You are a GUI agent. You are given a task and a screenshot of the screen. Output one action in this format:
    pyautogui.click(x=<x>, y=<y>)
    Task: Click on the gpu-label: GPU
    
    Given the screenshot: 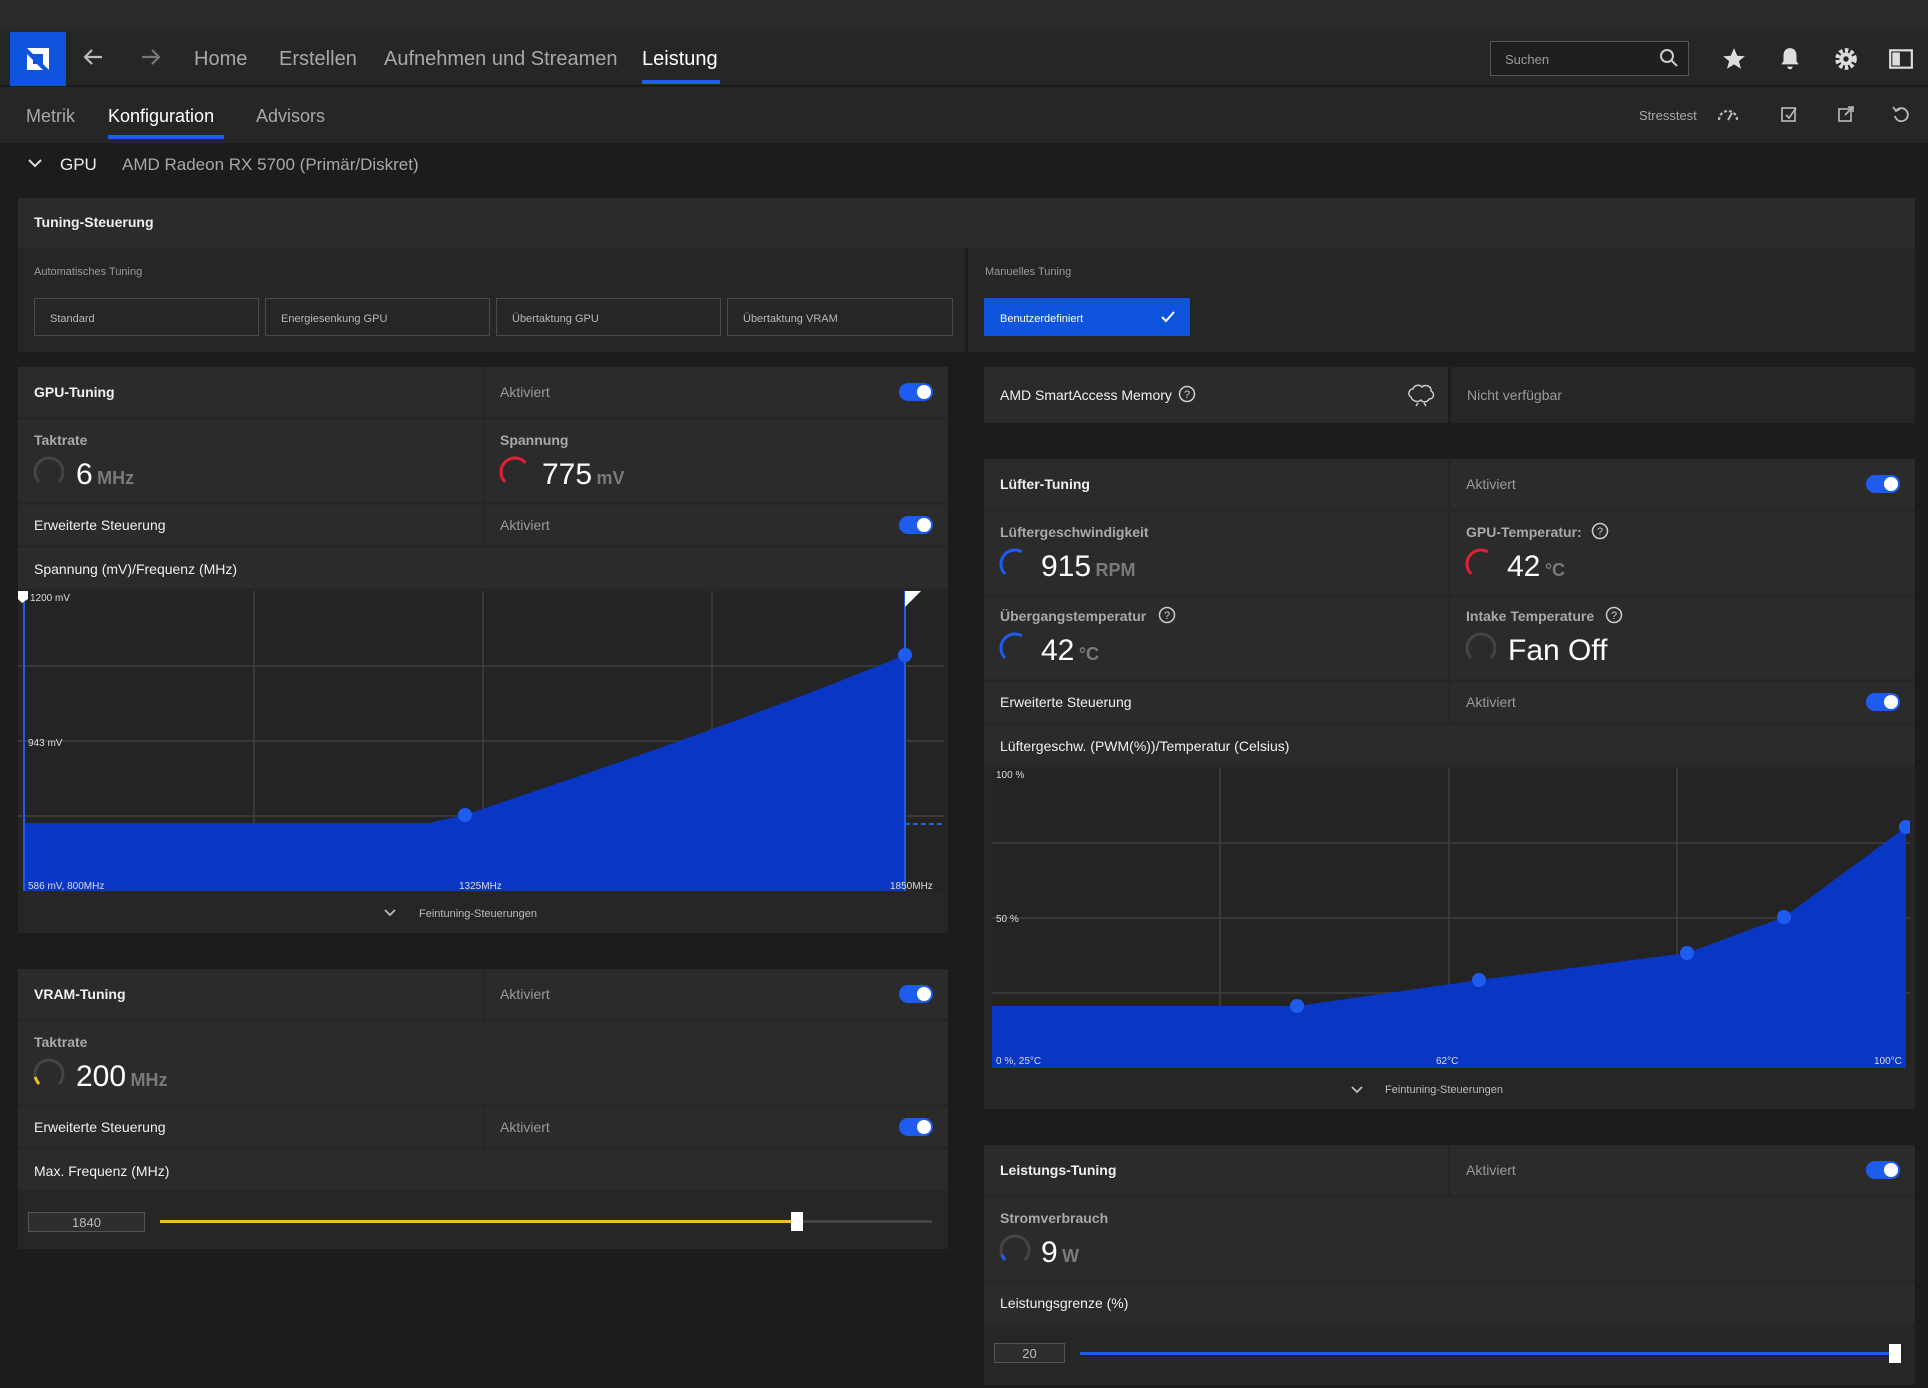 What is the action you would take?
    pyautogui.click(x=78, y=164)
    